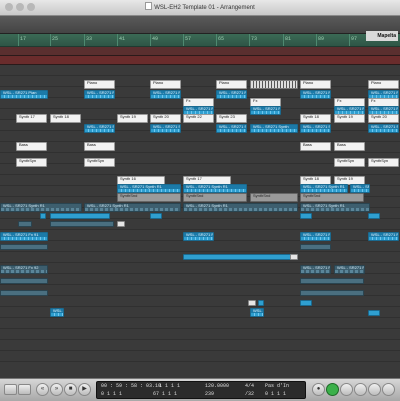 The image size is (400, 401). Describe the element at coordinates (31, 118) in the screenshot. I see `region-synth: Synth 17` at that location.